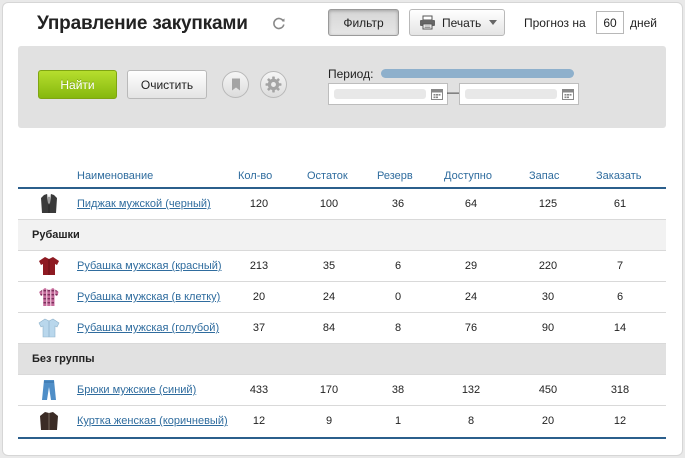  I want to click on column-header-stock: Остаток, so click(327, 176).